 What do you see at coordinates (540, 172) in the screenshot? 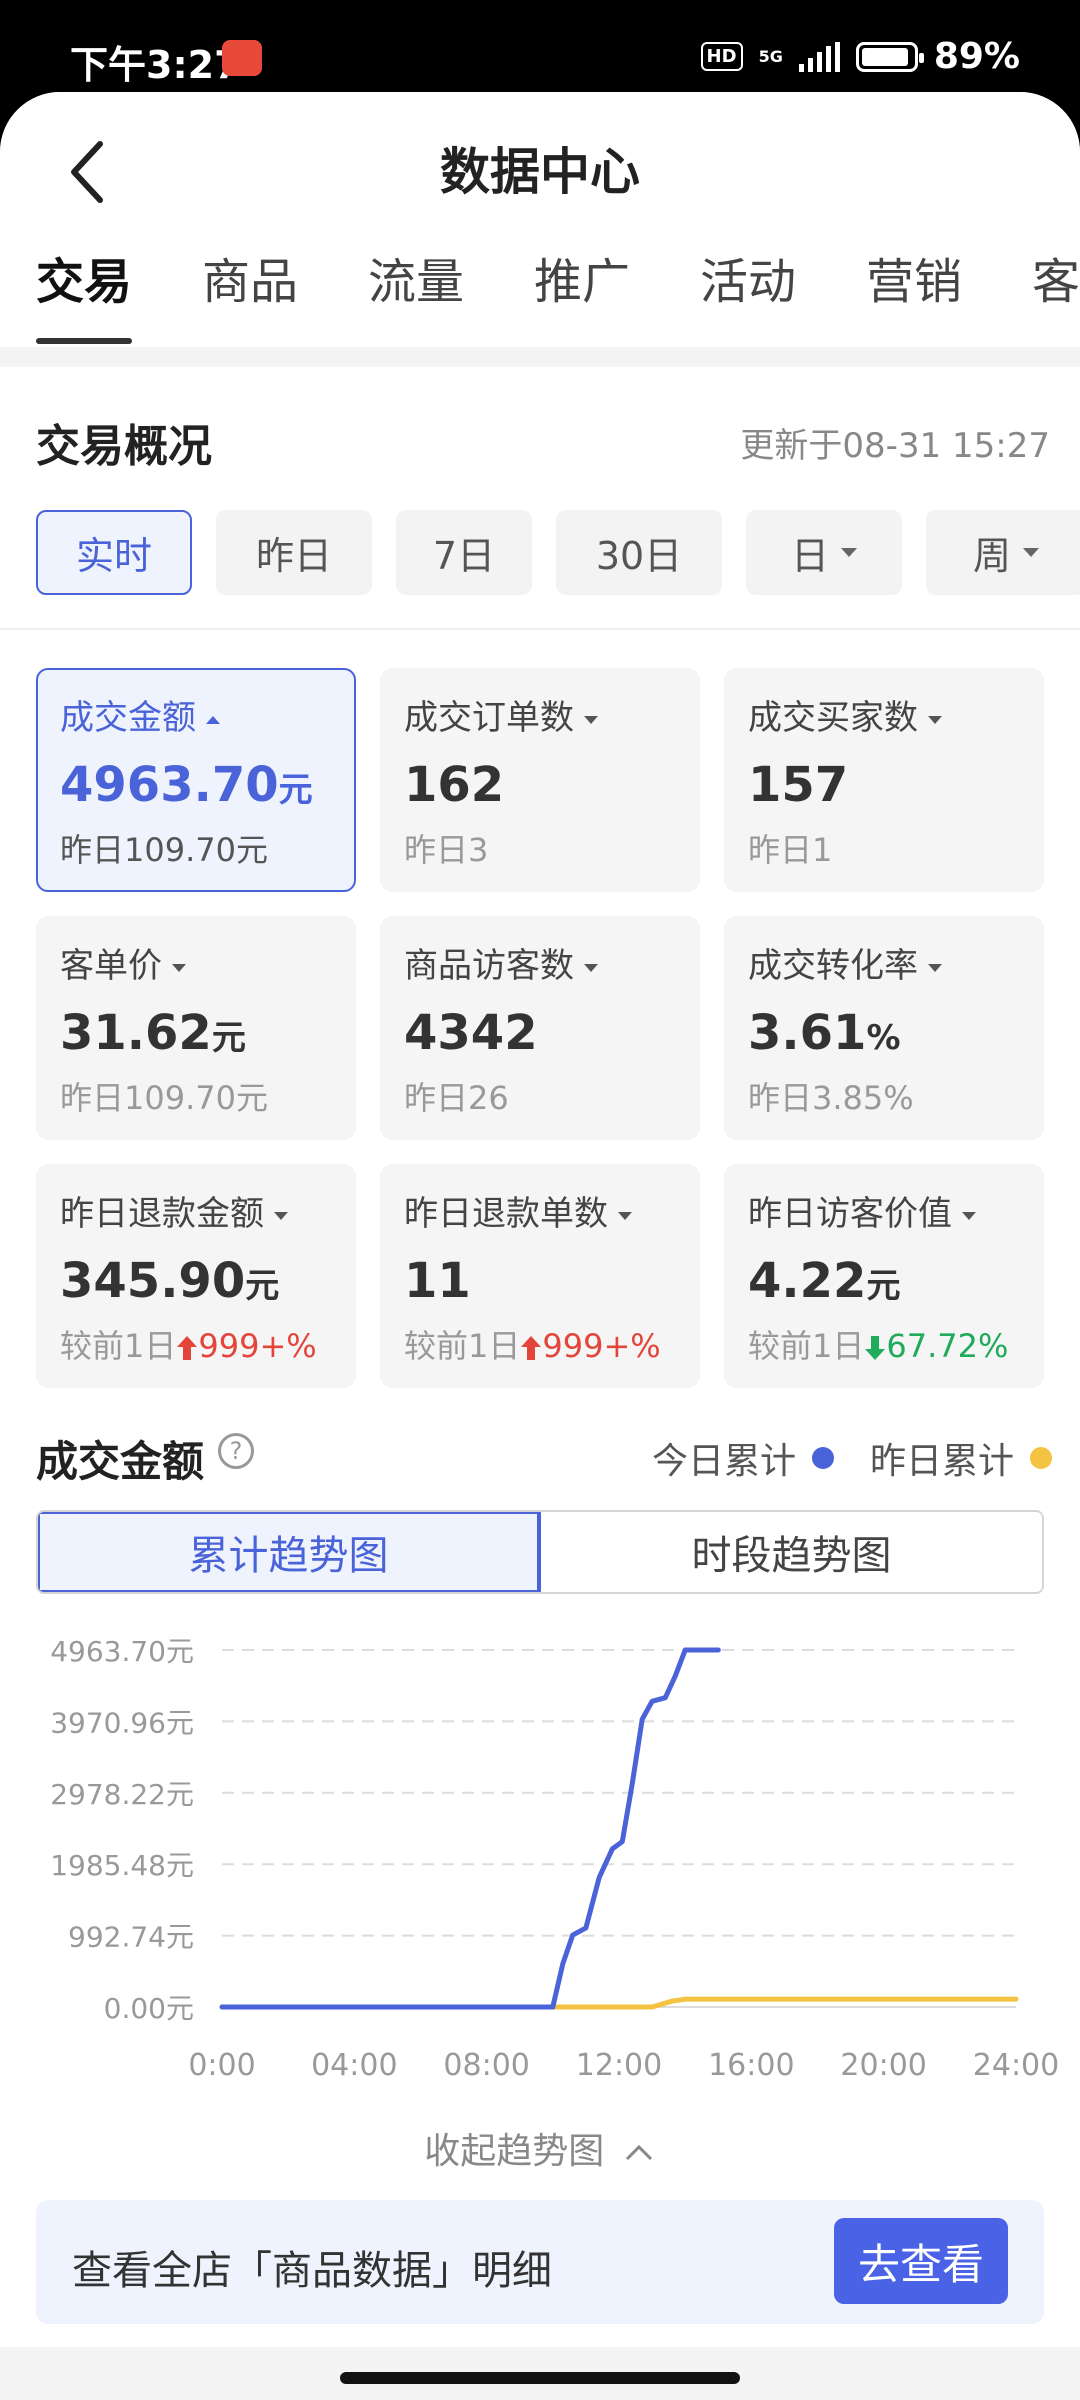
I see `page-title: 数据中心` at bounding box center [540, 172].